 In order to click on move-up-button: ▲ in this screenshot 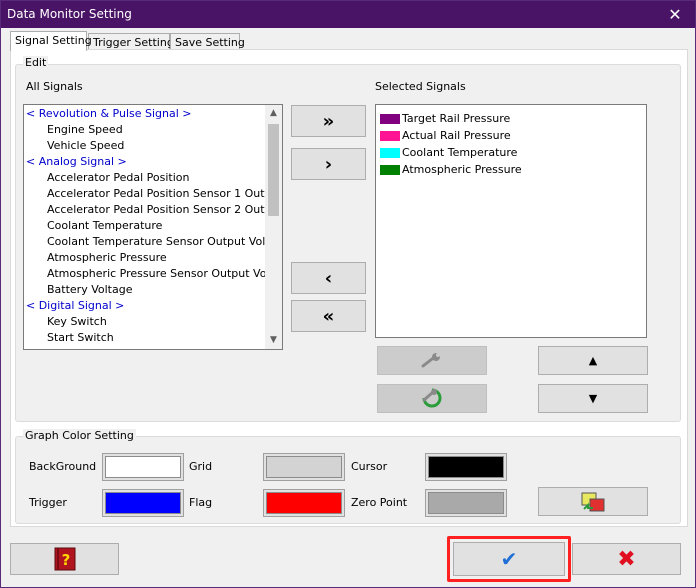, I will do `click(593, 360)`.